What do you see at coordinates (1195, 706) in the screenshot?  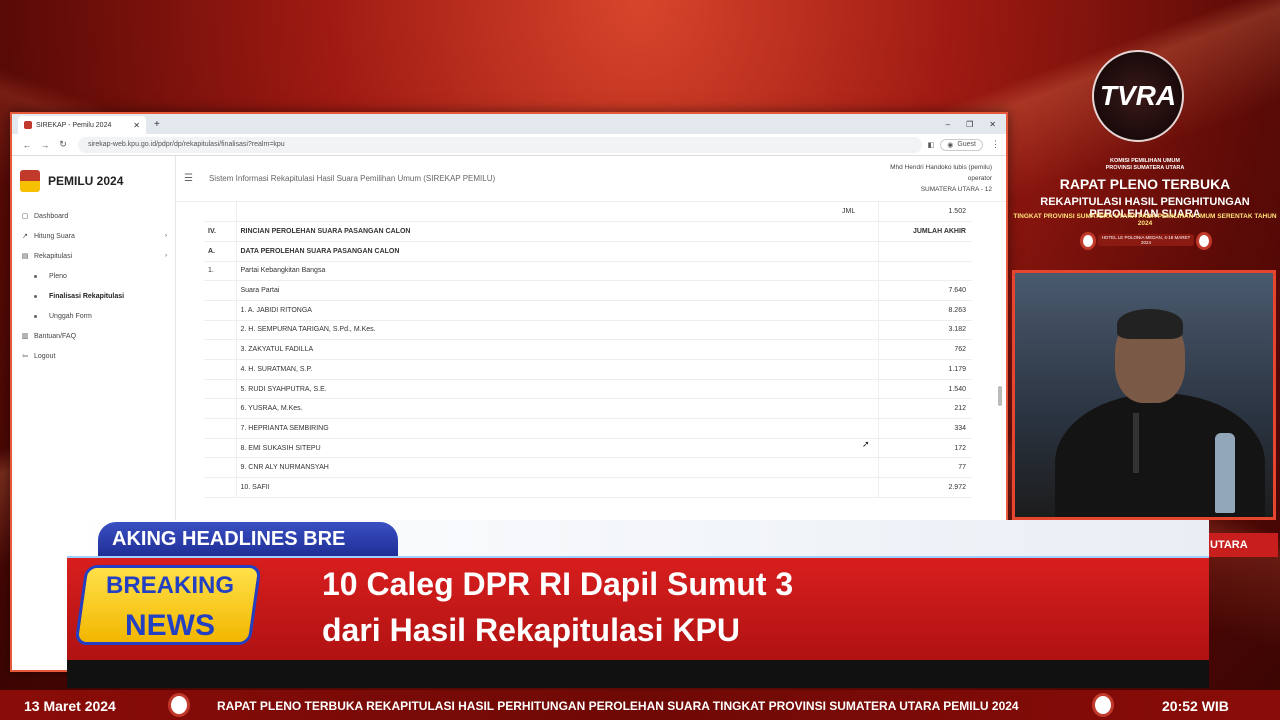 I see `ticker-time: 20:52 WIB` at bounding box center [1195, 706].